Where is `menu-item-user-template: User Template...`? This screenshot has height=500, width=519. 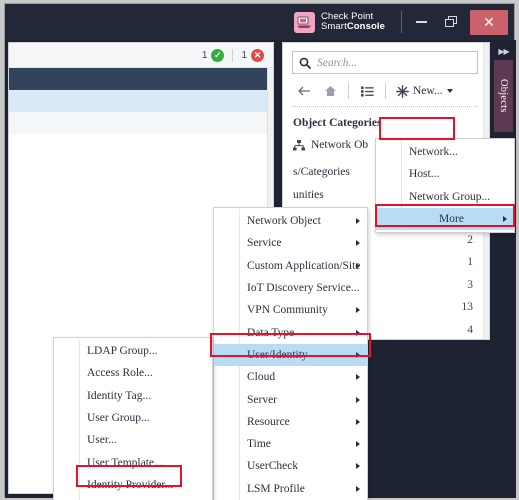 menu-item-user-template: User Template... is located at coordinates (133, 462).